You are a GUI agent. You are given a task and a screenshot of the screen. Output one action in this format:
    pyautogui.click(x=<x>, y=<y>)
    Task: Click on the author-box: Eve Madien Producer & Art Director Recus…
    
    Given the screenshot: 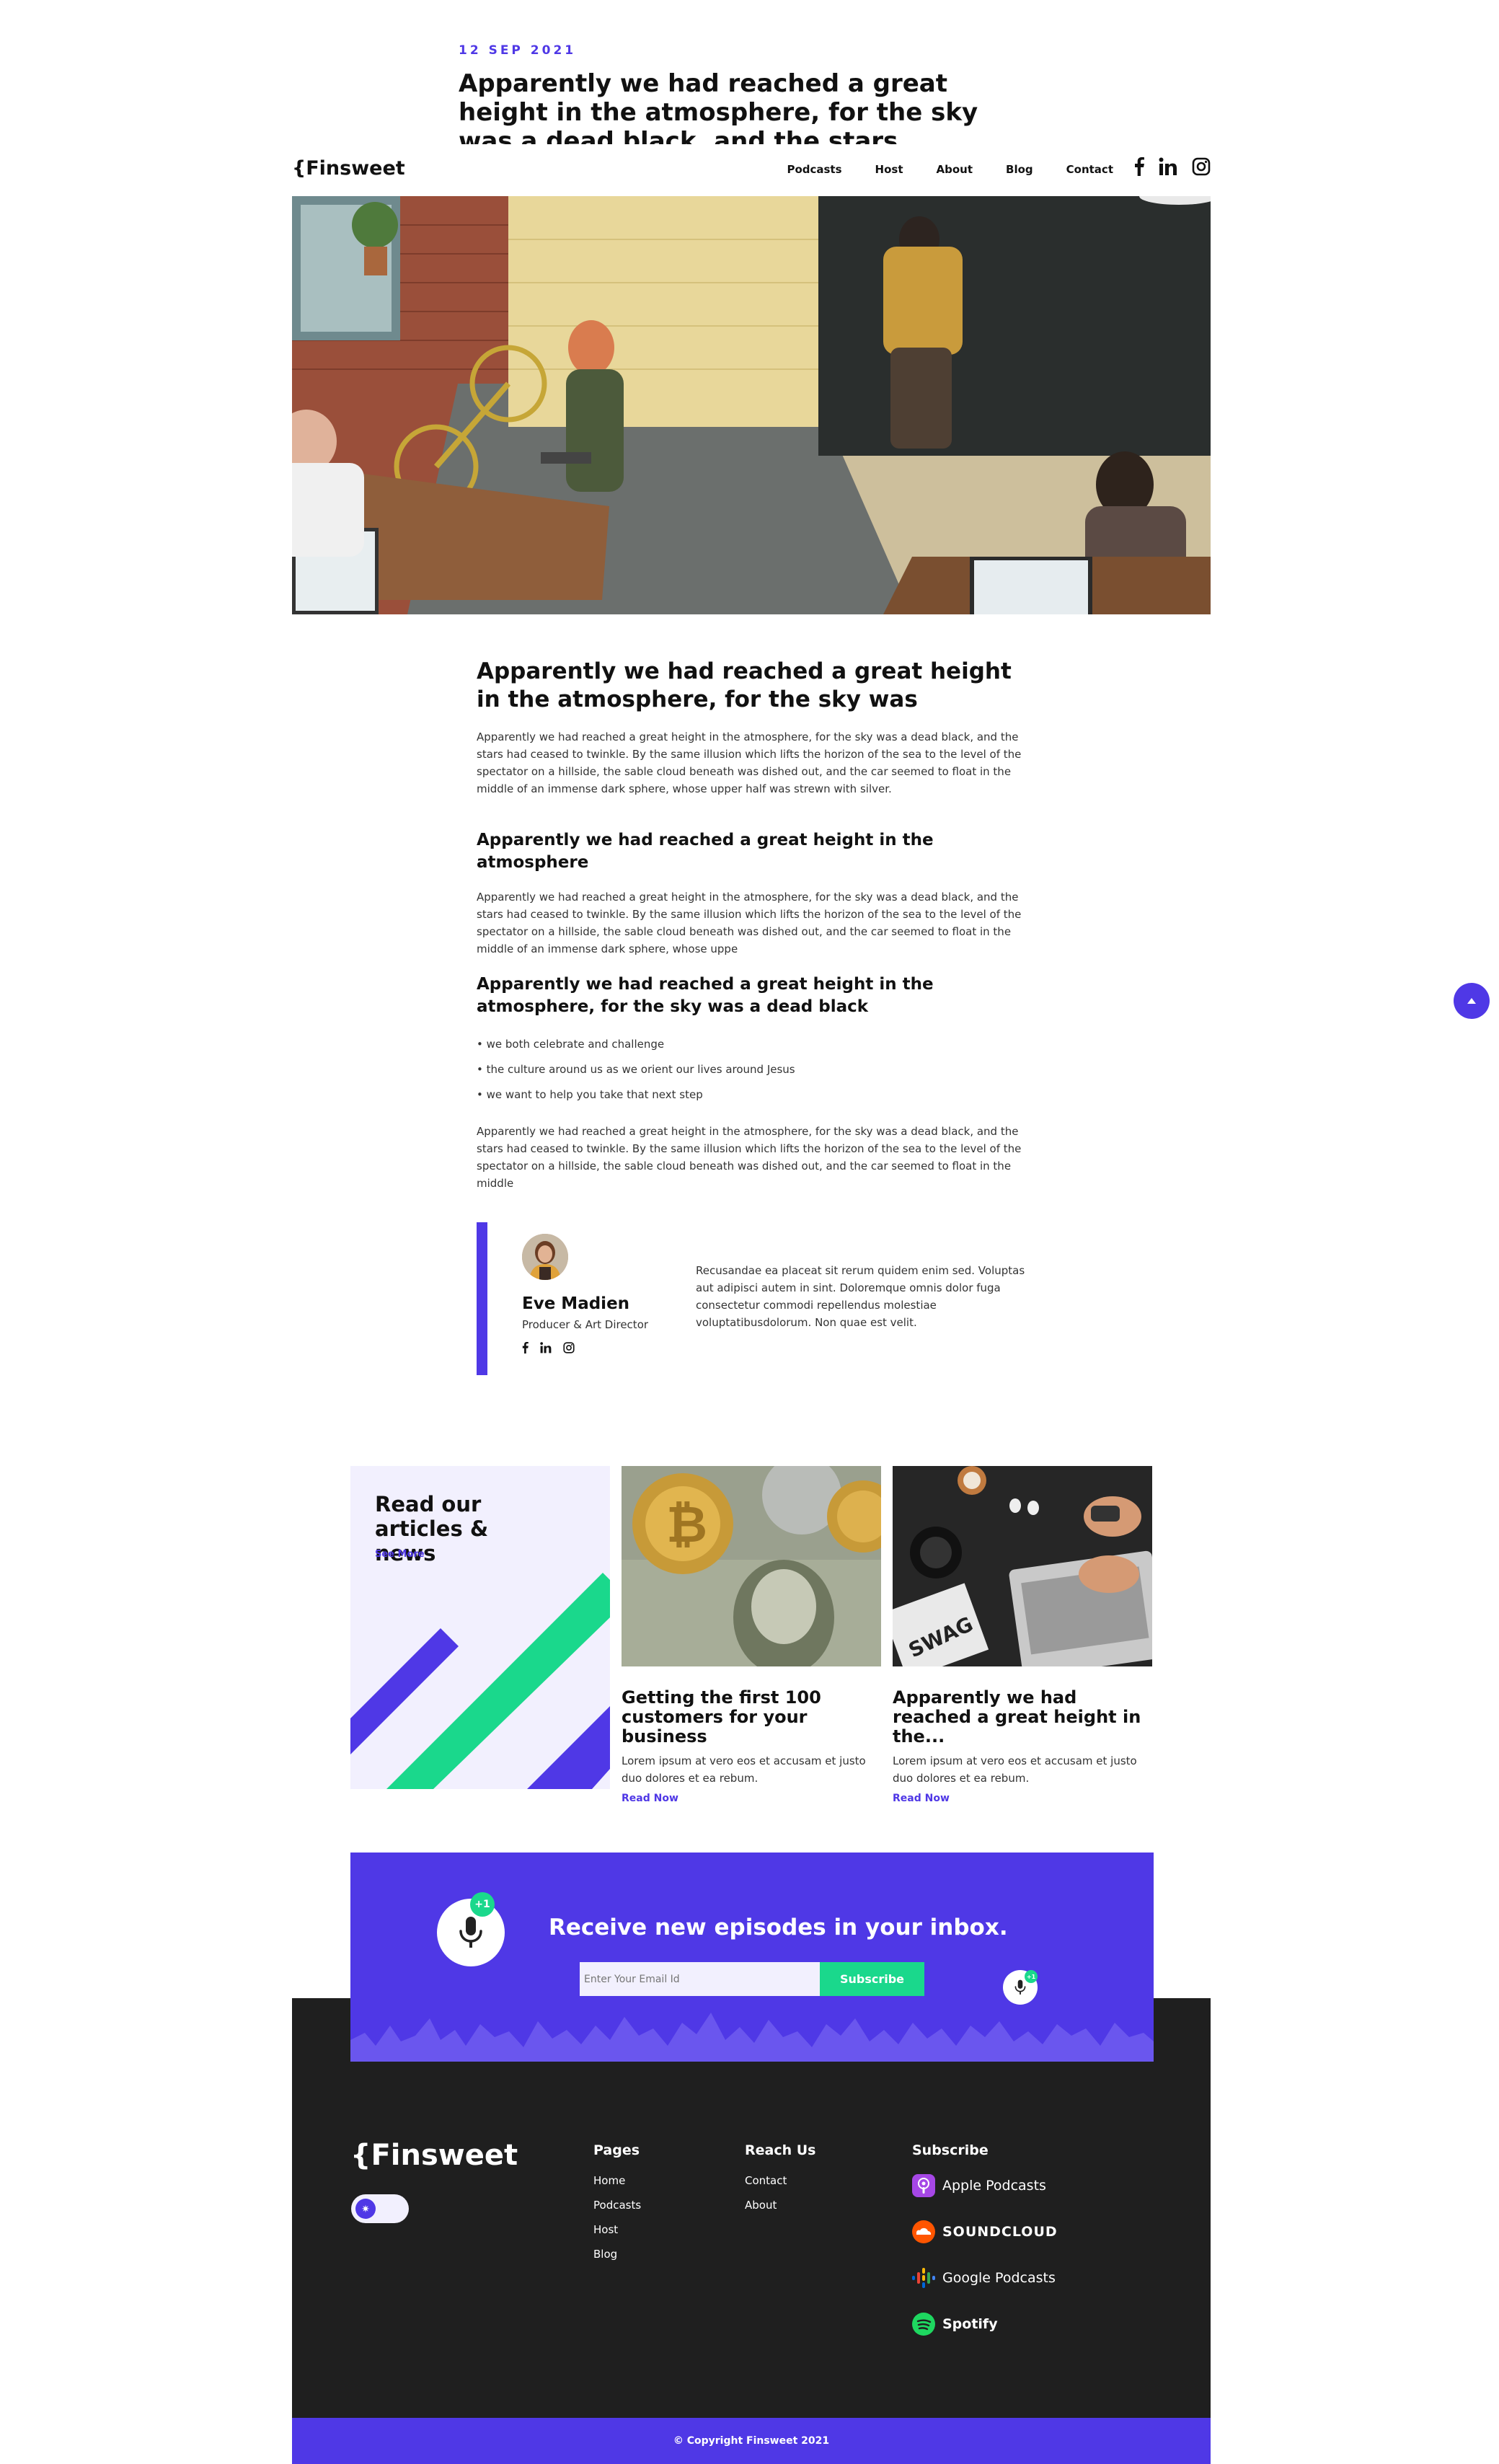 What is the action you would take?
    pyautogui.click(x=751, y=1298)
    